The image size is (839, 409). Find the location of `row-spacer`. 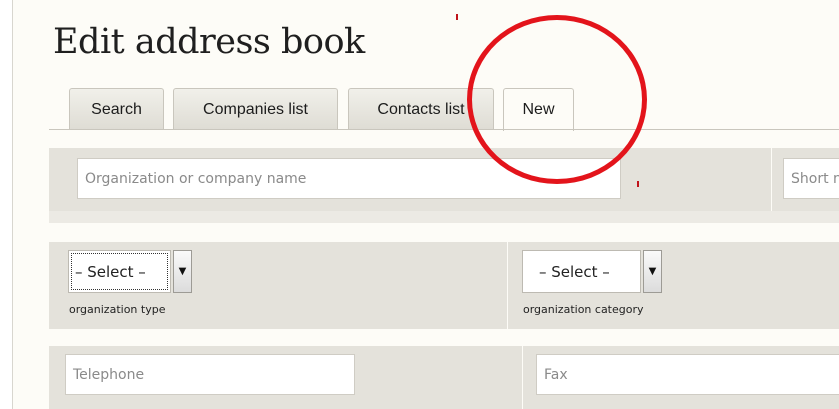

row-spacer is located at coordinates (444, 217).